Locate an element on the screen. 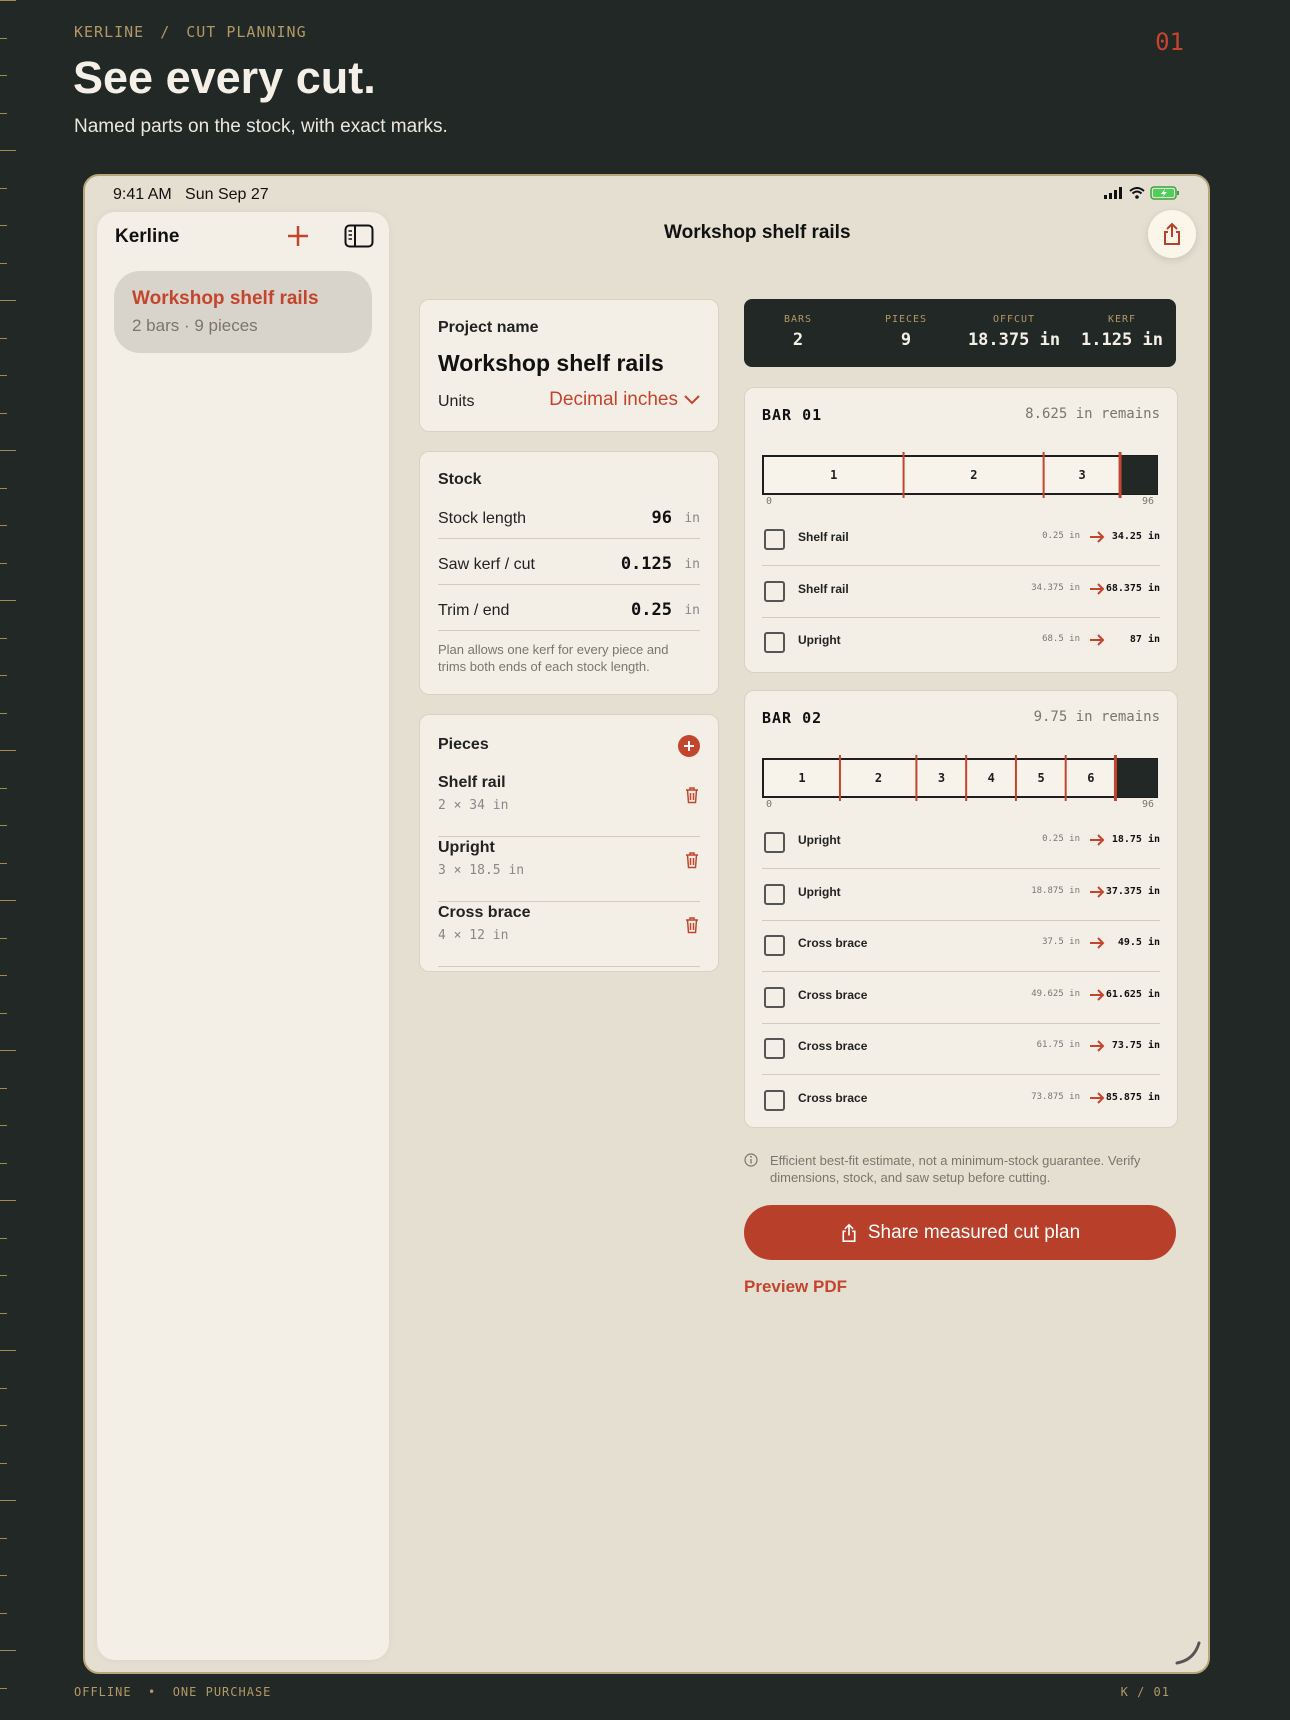 The image size is (1290, 1720). saw-kerf-input: 0.125 is located at coordinates (646, 564).